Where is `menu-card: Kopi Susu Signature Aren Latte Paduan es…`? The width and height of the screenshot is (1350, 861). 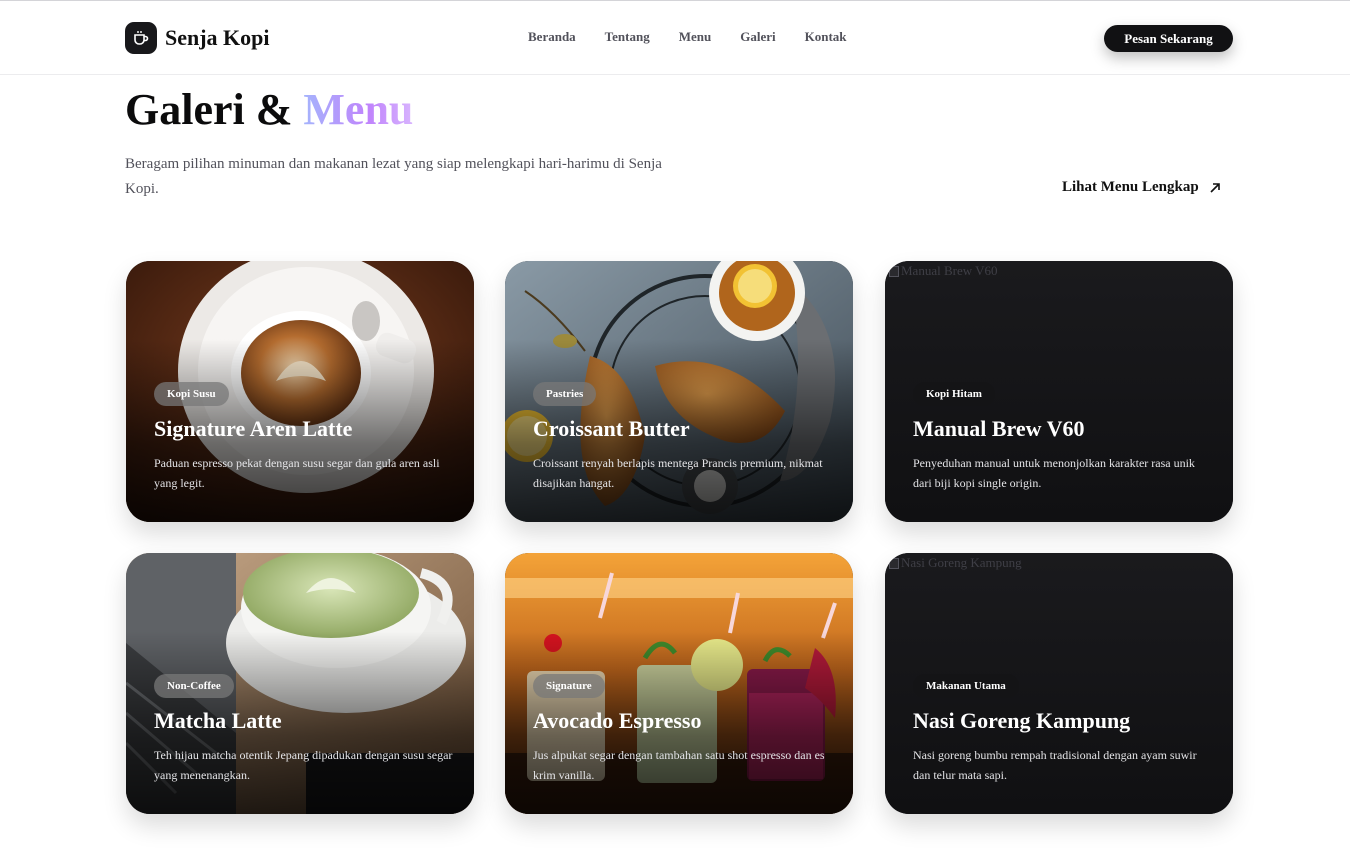 menu-card: Kopi Susu Signature Aren Latte Paduan es… is located at coordinates (300, 391).